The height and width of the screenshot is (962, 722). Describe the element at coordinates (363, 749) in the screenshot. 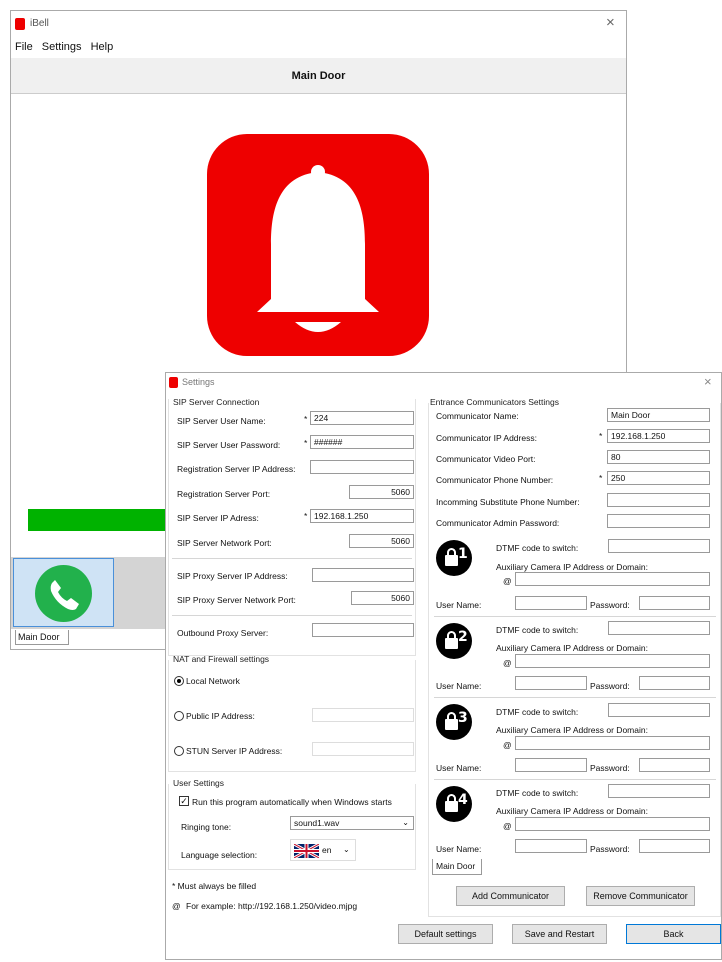

I see `stun-input` at that location.